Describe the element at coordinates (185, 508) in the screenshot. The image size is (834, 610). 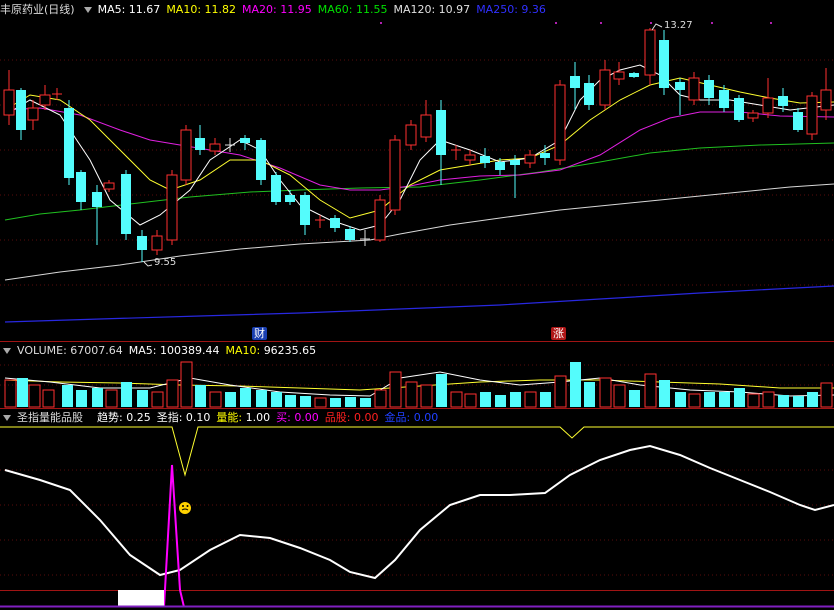
I see `smiley-icon` at that location.